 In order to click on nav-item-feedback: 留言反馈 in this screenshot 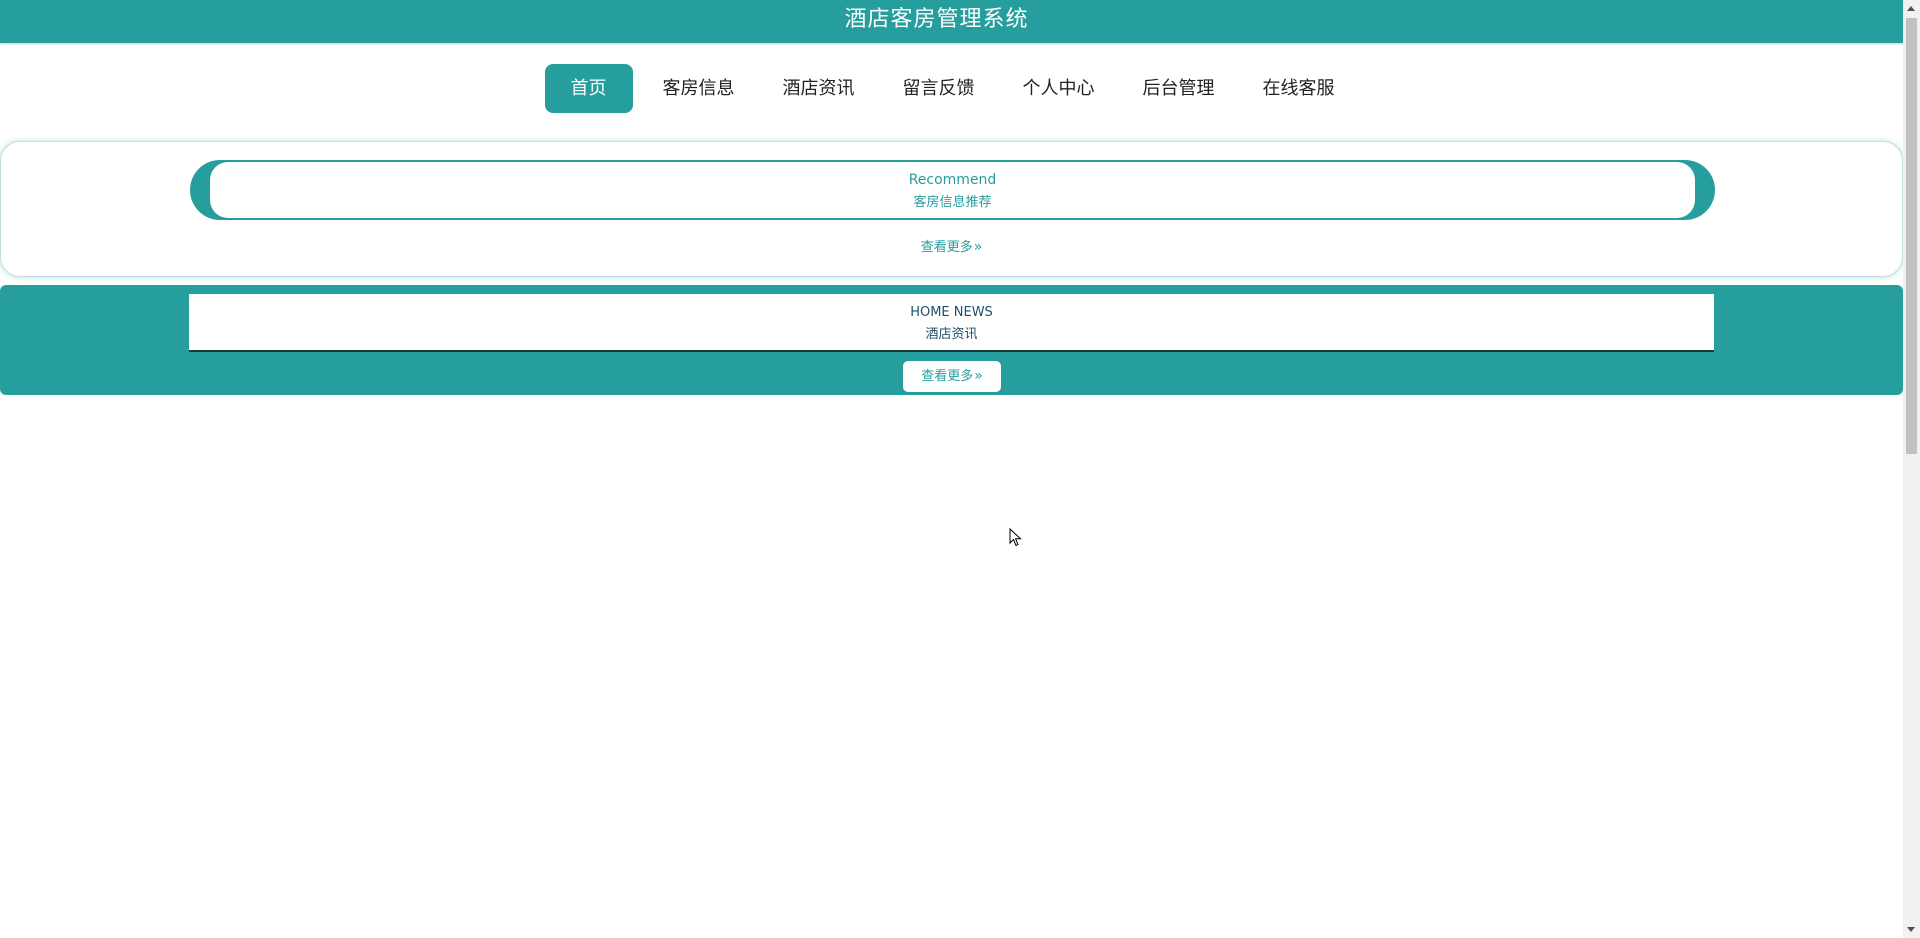, I will do `click(939, 88)`.